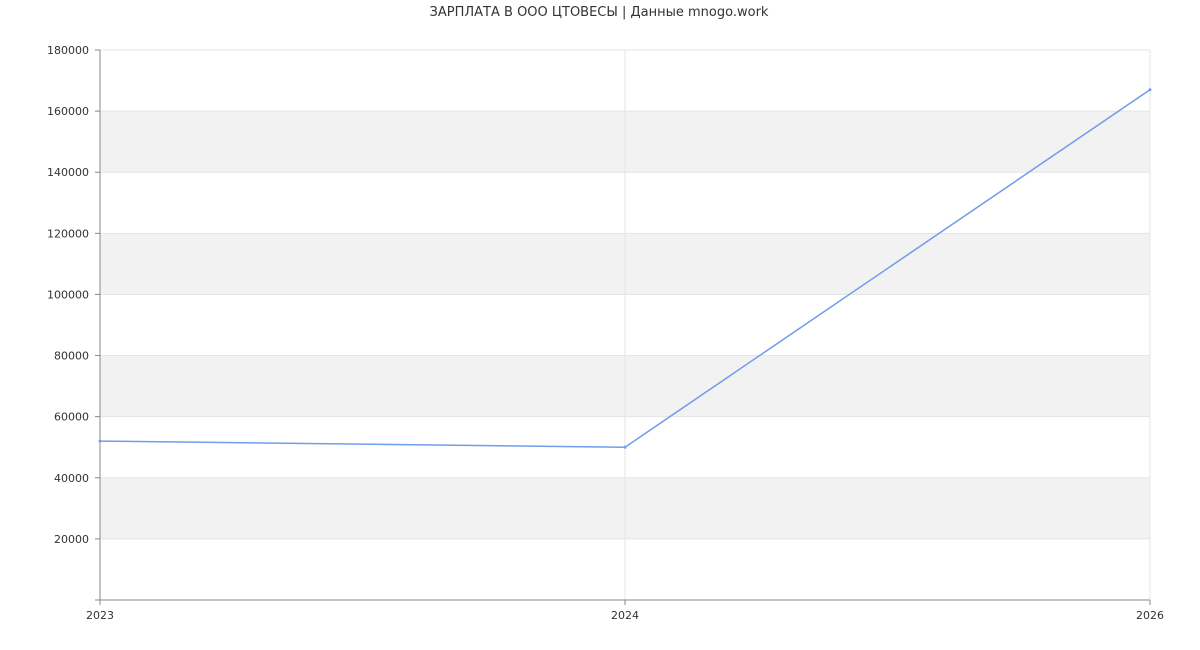 The image size is (1200, 650). I want to click on y-tick-label: 120000, so click(68, 233).